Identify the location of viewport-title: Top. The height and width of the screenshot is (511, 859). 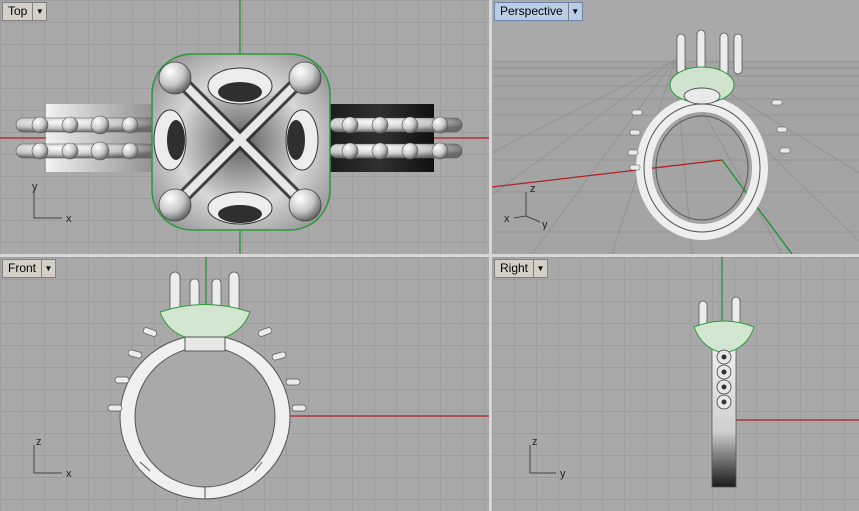
(18, 11).